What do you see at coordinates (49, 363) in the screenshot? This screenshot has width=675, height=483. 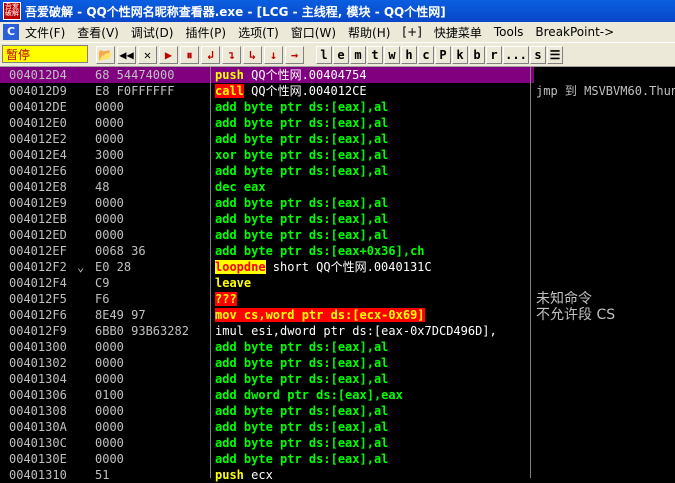 I see `row-address: 00401302` at bounding box center [49, 363].